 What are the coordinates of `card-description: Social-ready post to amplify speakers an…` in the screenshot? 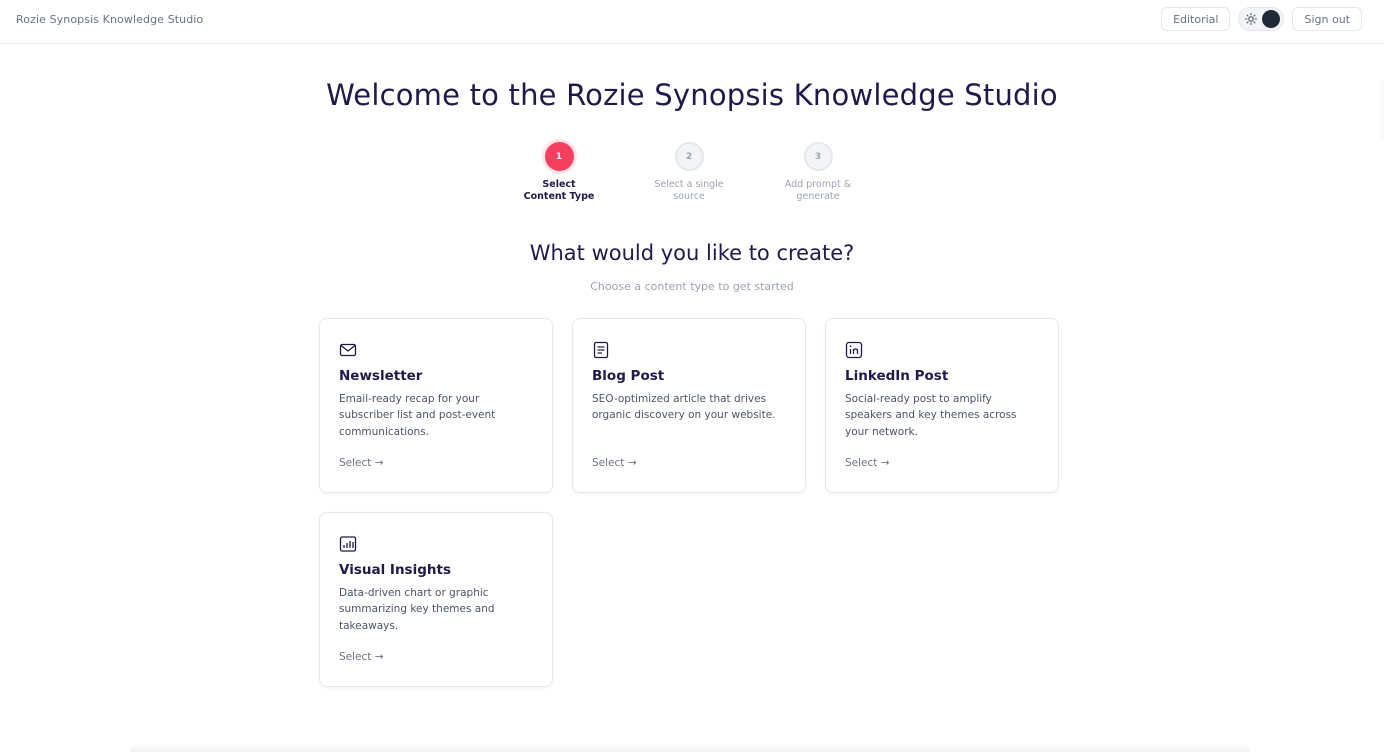 It's located at (931, 415).